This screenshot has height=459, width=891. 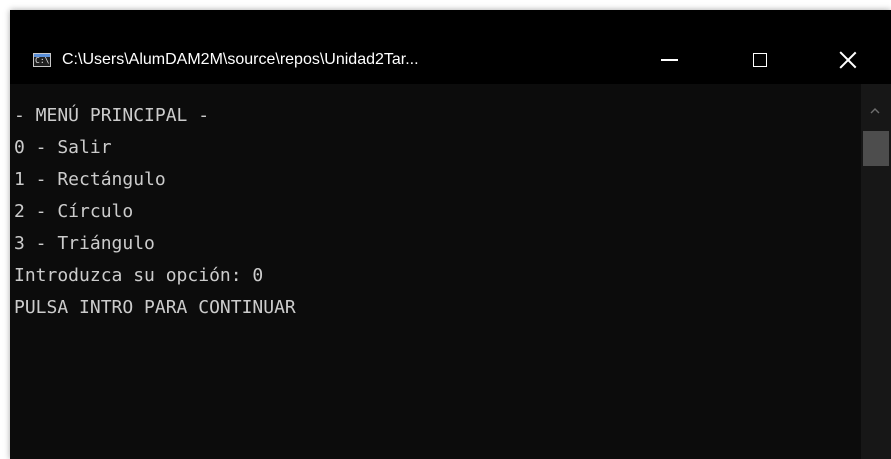 What do you see at coordinates (876, 148) in the screenshot?
I see `scroll-thumb` at bounding box center [876, 148].